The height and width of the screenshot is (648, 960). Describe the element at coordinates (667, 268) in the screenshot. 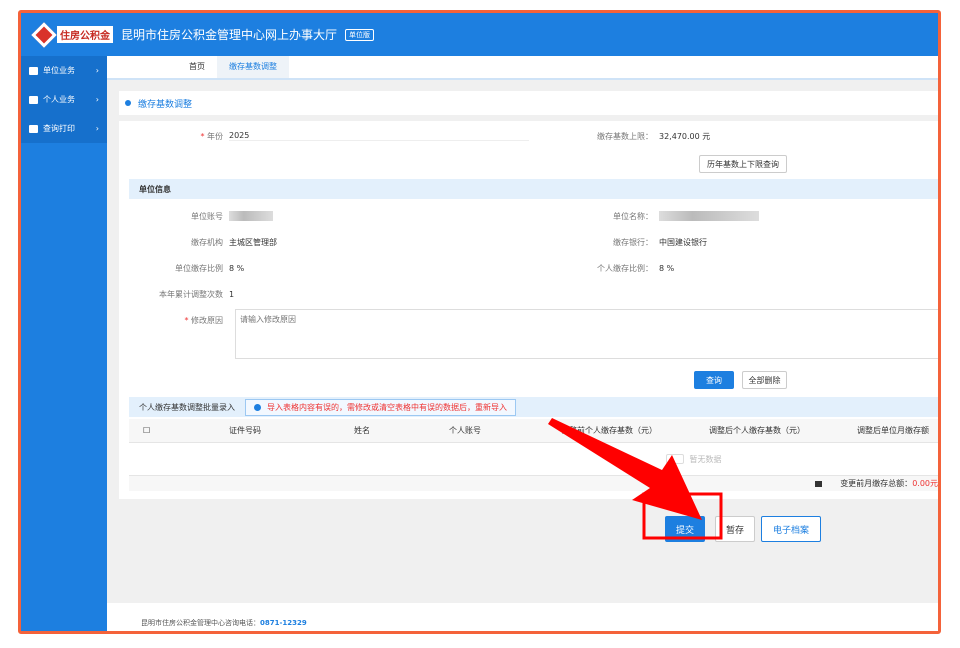

I see `personal-ratio-value: 8 %` at that location.